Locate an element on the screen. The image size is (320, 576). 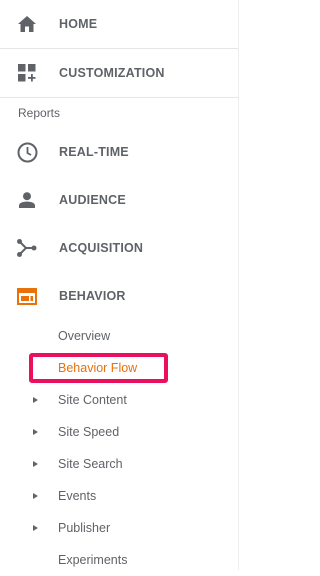
sub-item-publisher: Publisher is located at coordinates (119, 528).